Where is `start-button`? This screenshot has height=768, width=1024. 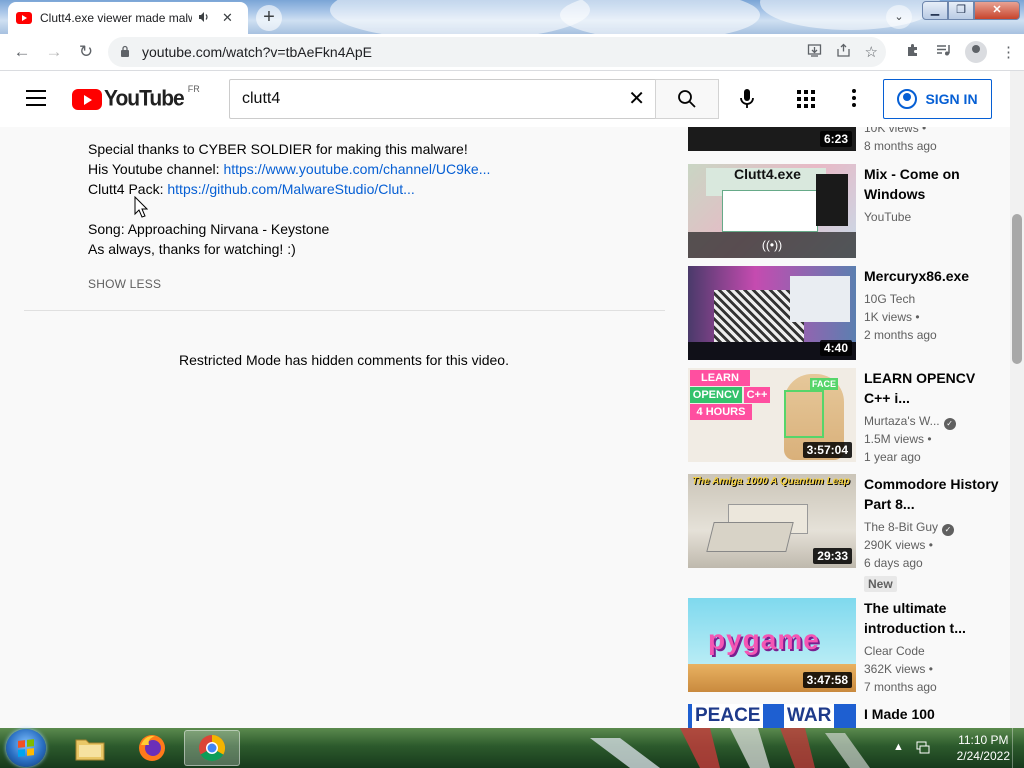 start-button is located at coordinates (26, 748).